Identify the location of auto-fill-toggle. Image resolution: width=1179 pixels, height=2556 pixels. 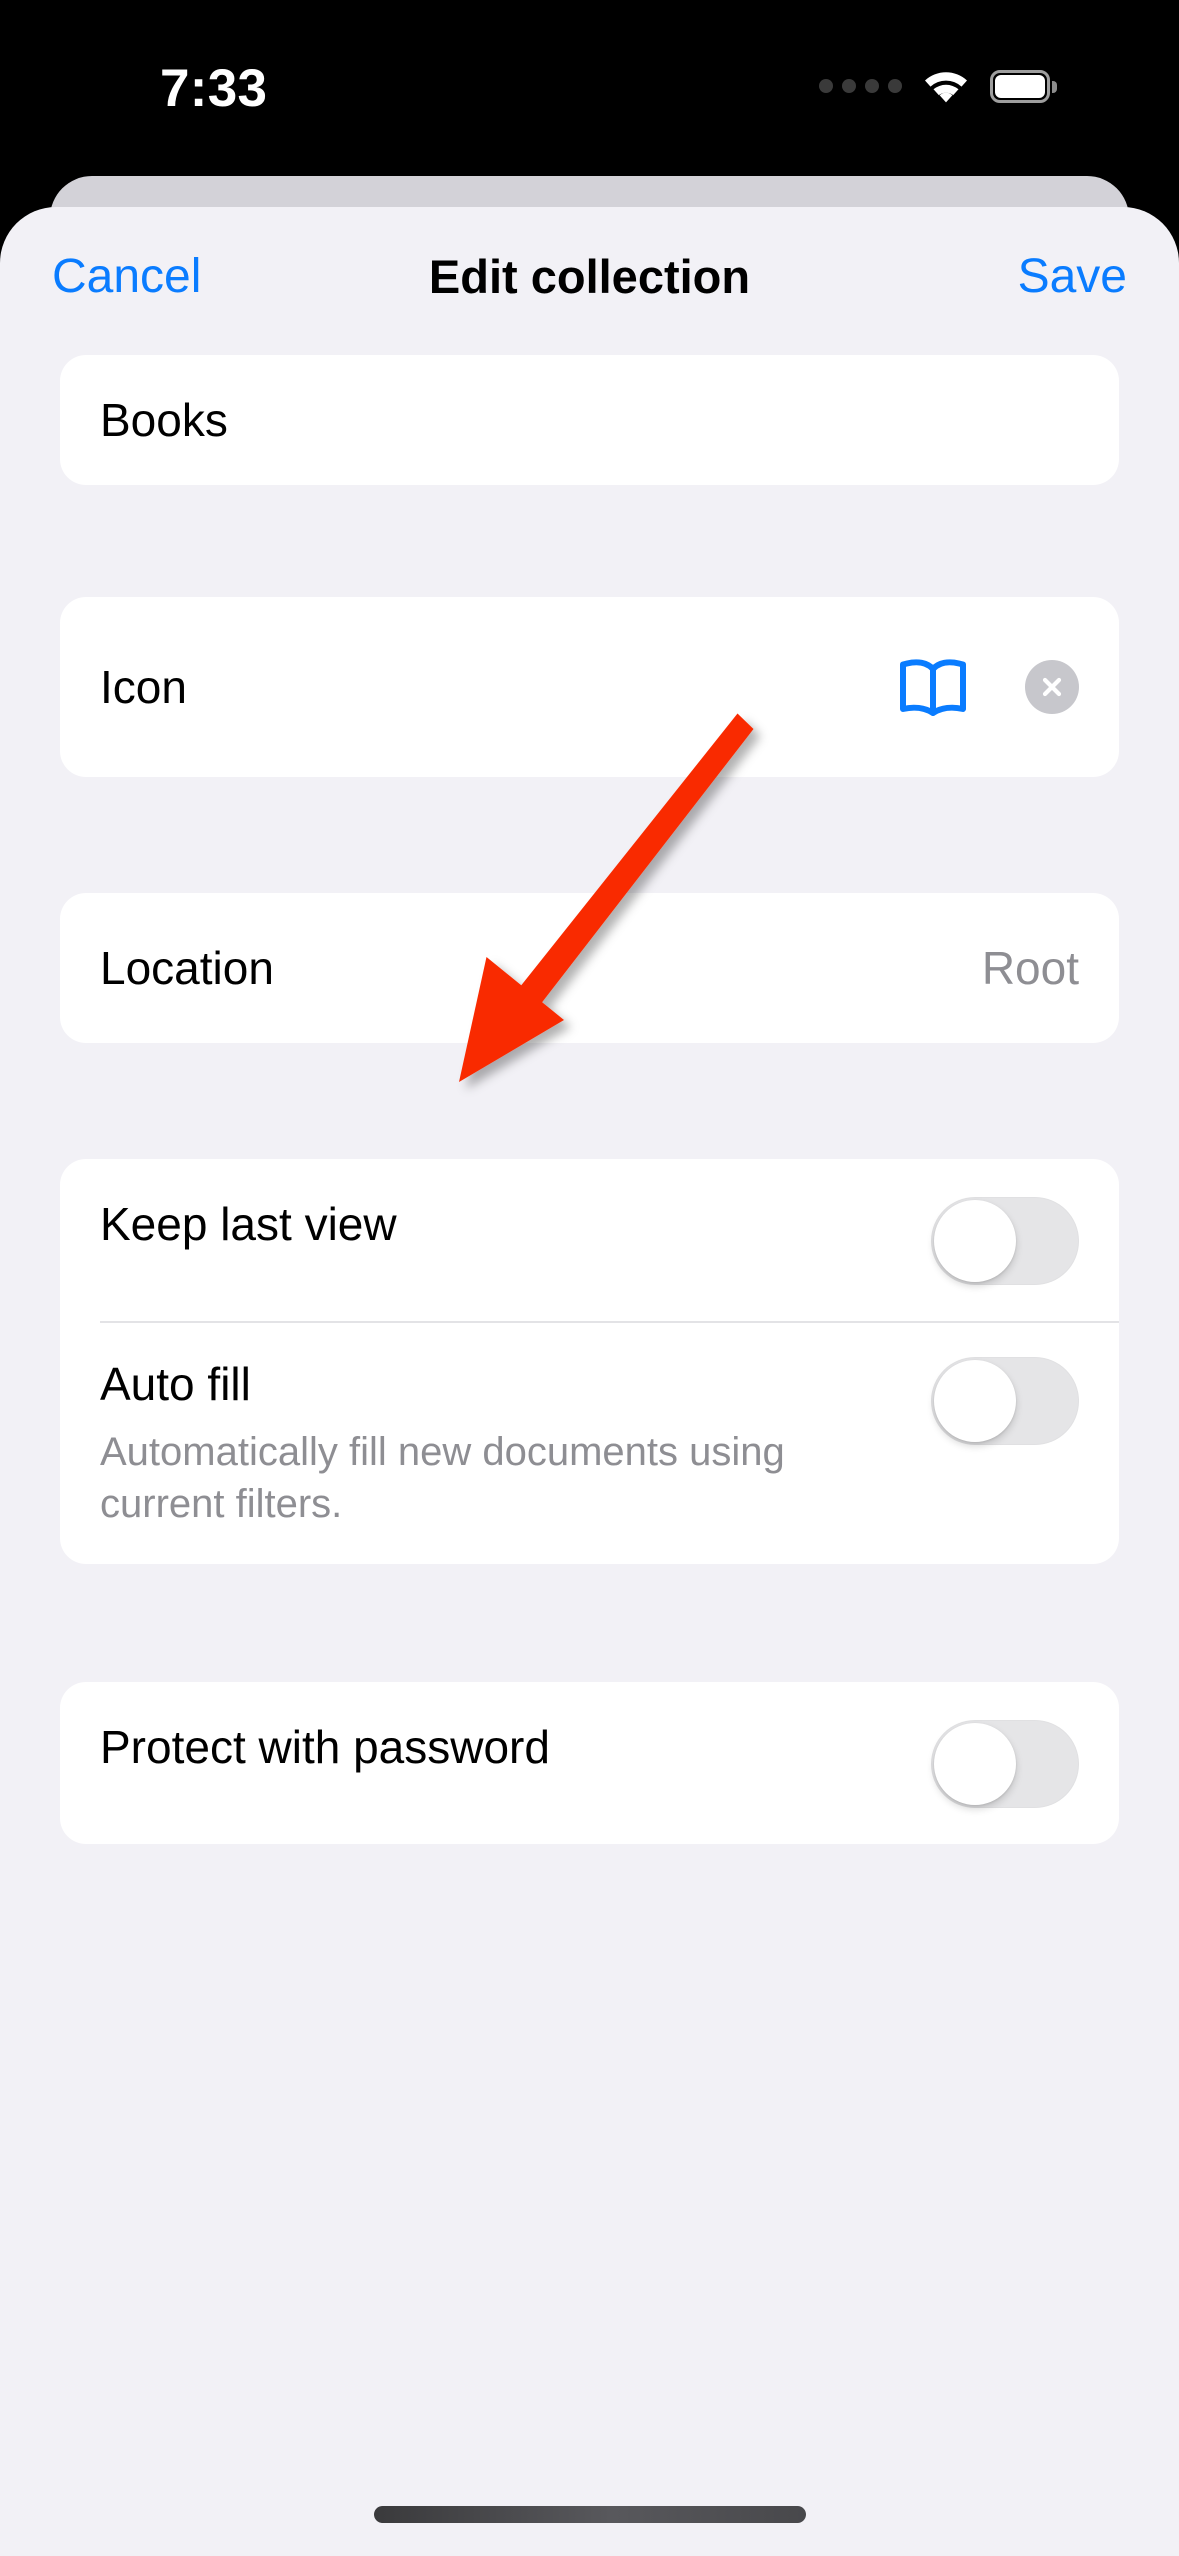
(1005, 1401).